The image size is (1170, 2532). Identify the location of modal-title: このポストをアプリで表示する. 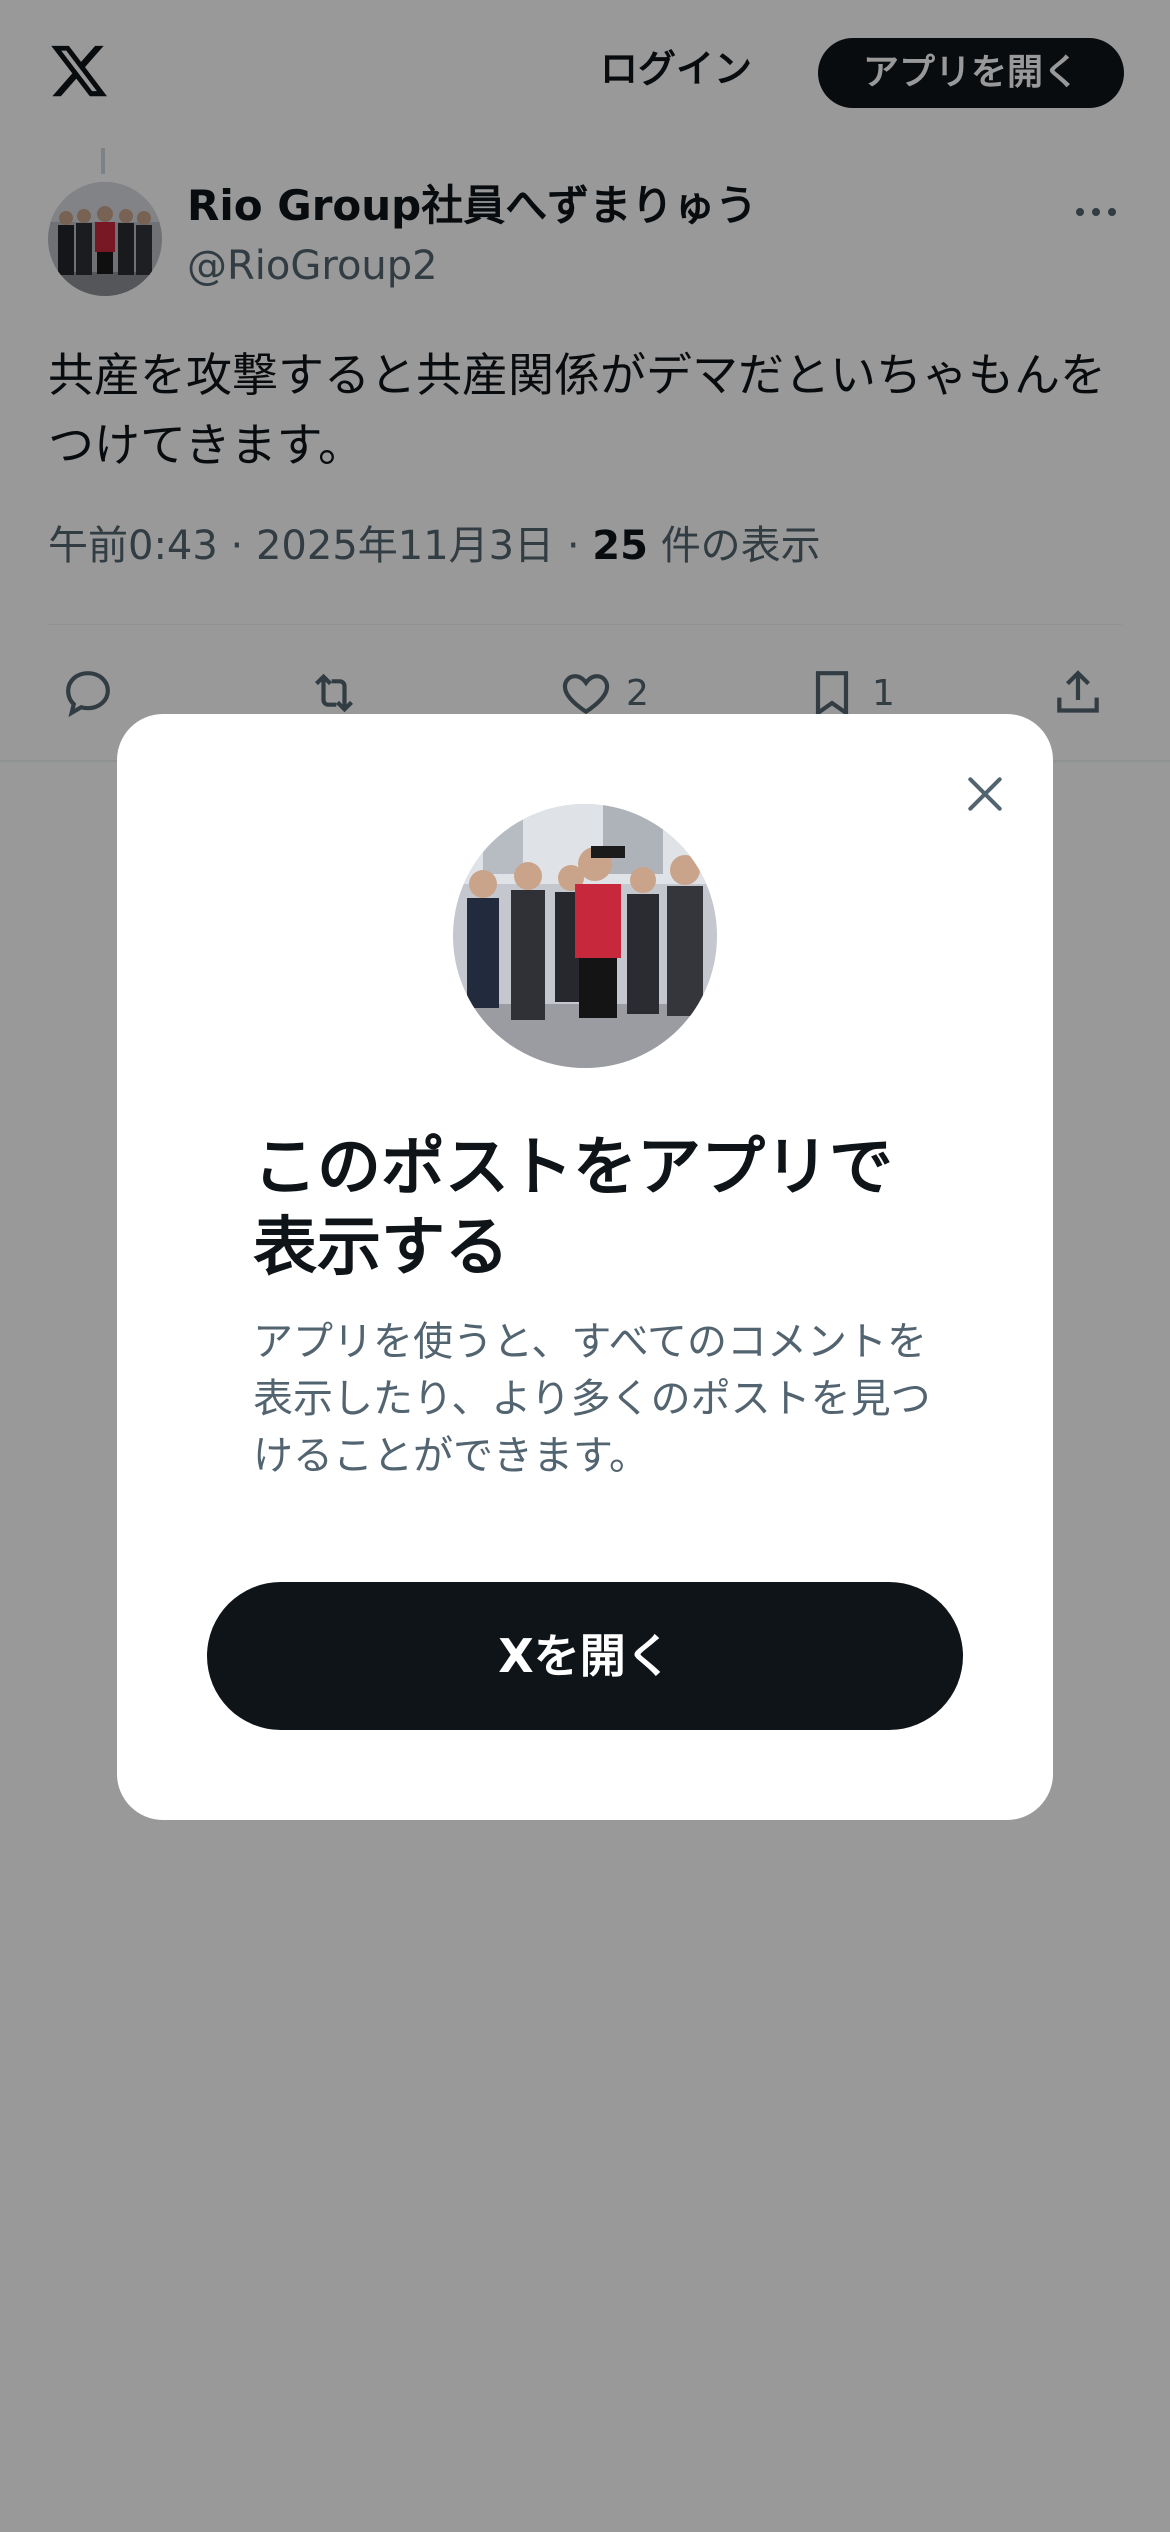
(573, 1208).